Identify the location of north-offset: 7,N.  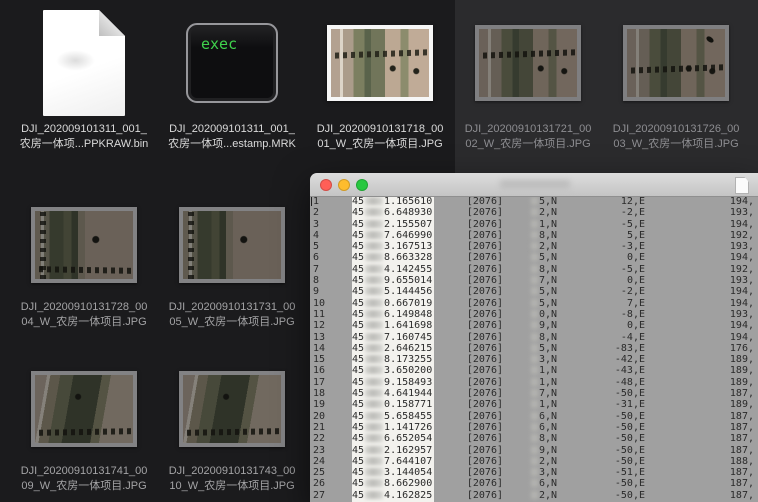
(530, 280).